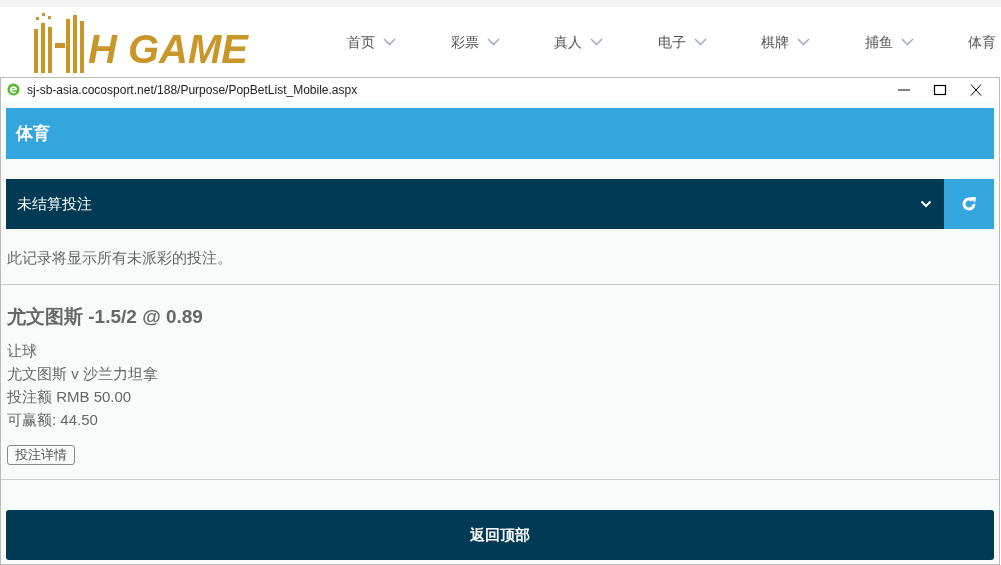 Image resolution: width=1001 pixels, height=565 pixels. Describe the element at coordinates (878, 42) in the screenshot. I see `nav-link: 捕鱼` at that location.